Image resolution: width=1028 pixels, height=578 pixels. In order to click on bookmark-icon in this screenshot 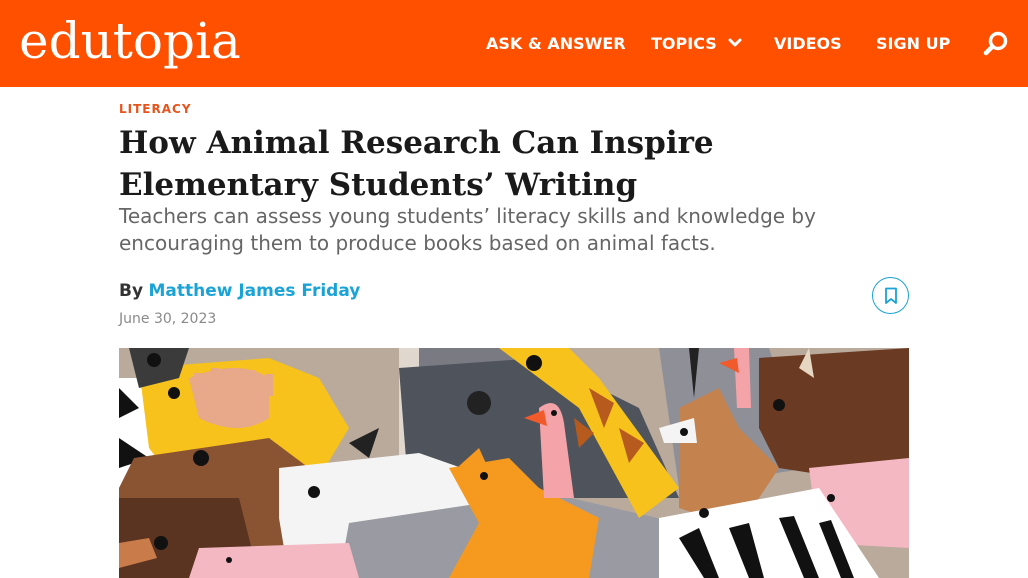, I will do `click(890, 295)`.